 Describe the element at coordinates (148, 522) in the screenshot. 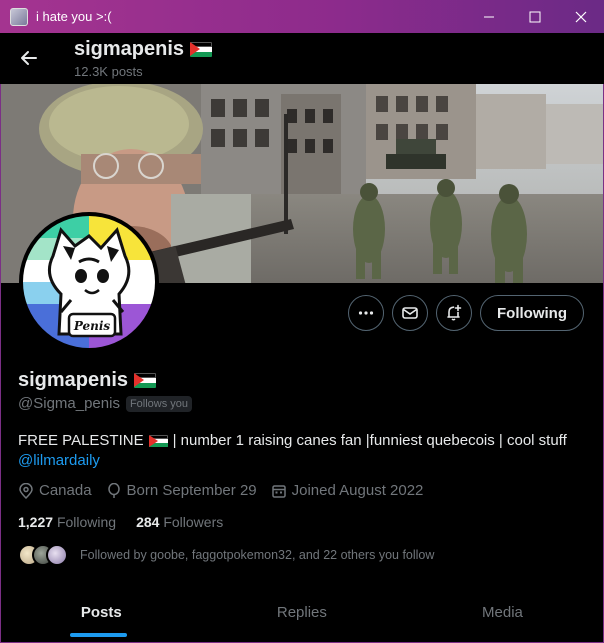

I see `followers-count: 284` at that location.